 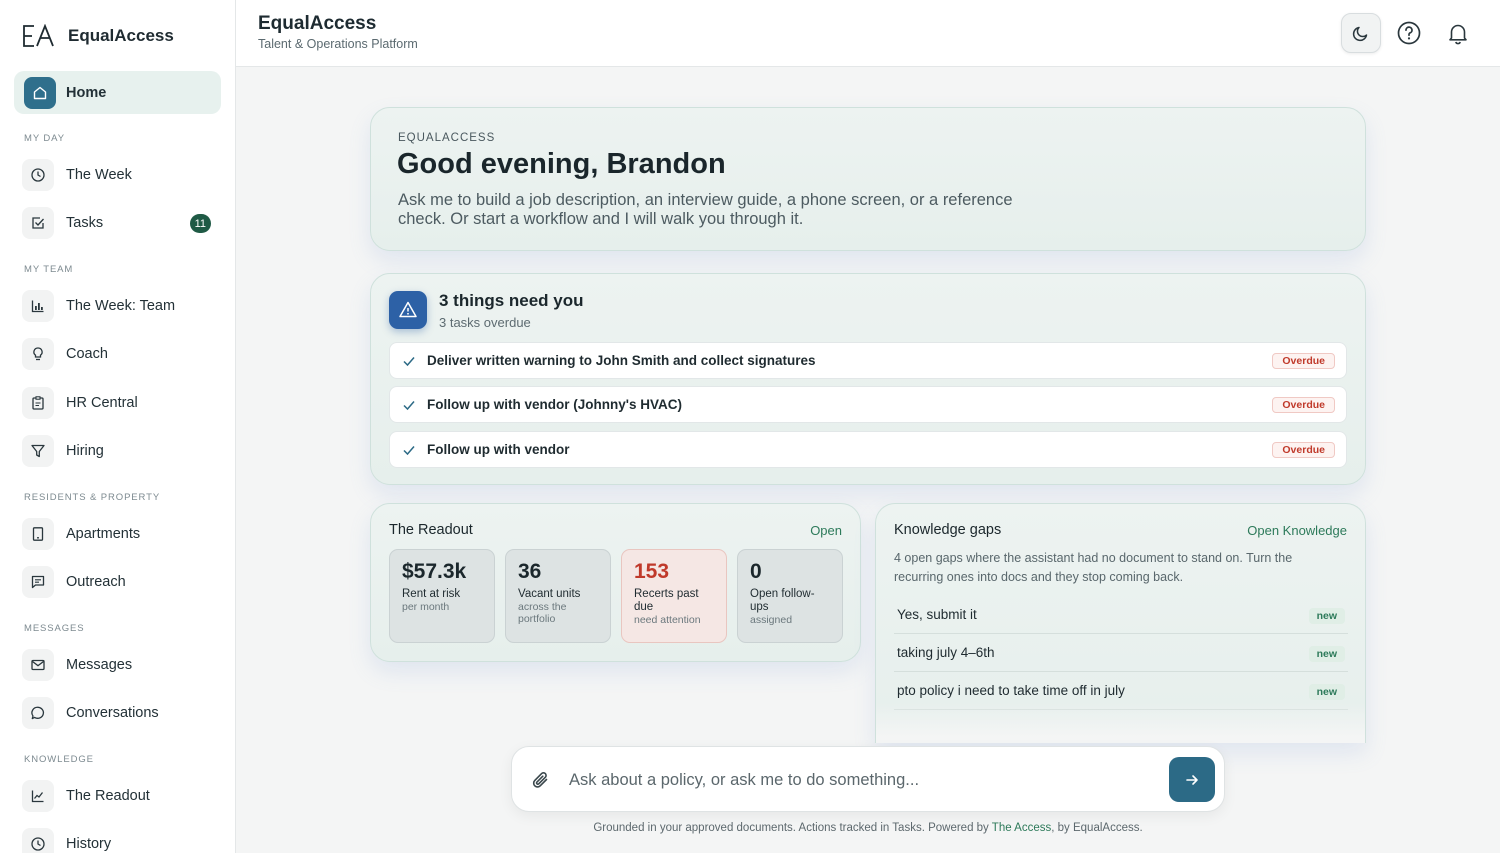 What do you see at coordinates (59, 759) in the screenshot?
I see `section-heading-knowledge: Knowledge` at bounding box center [59, 759].